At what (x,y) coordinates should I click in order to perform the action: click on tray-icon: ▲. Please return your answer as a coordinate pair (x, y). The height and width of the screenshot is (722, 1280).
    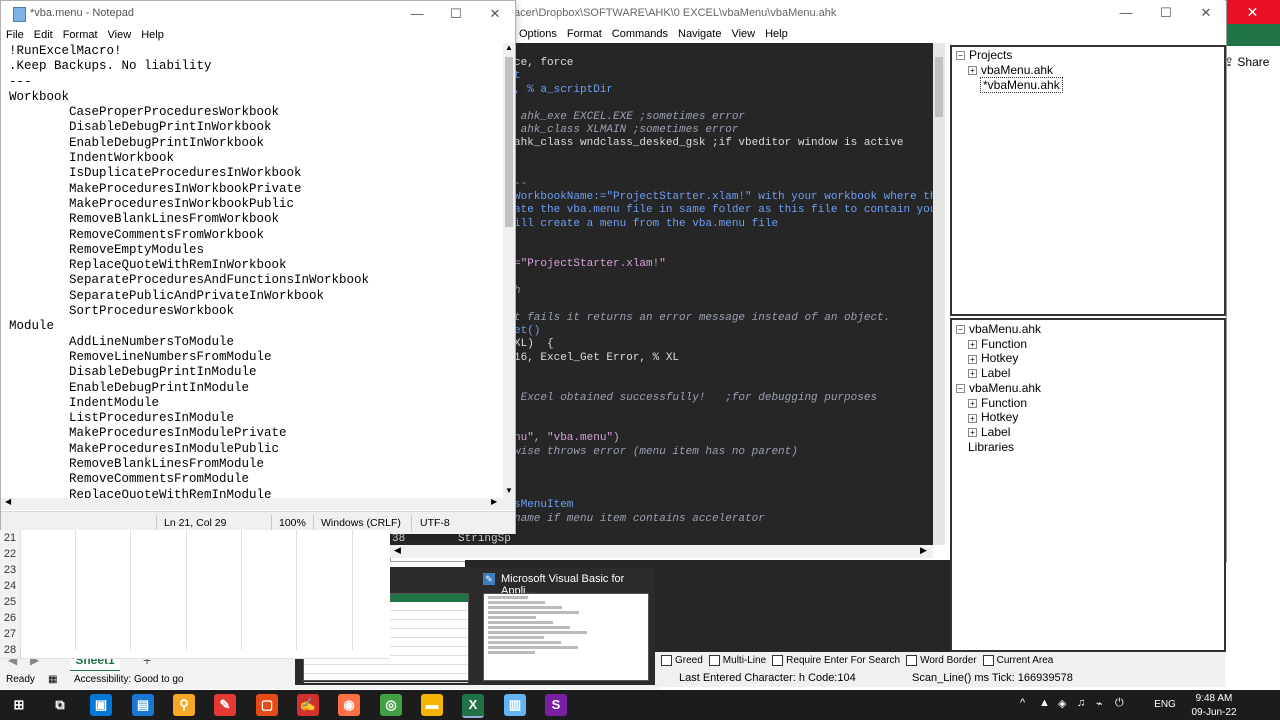
    Looking at the image, I should click on (1044, 703).